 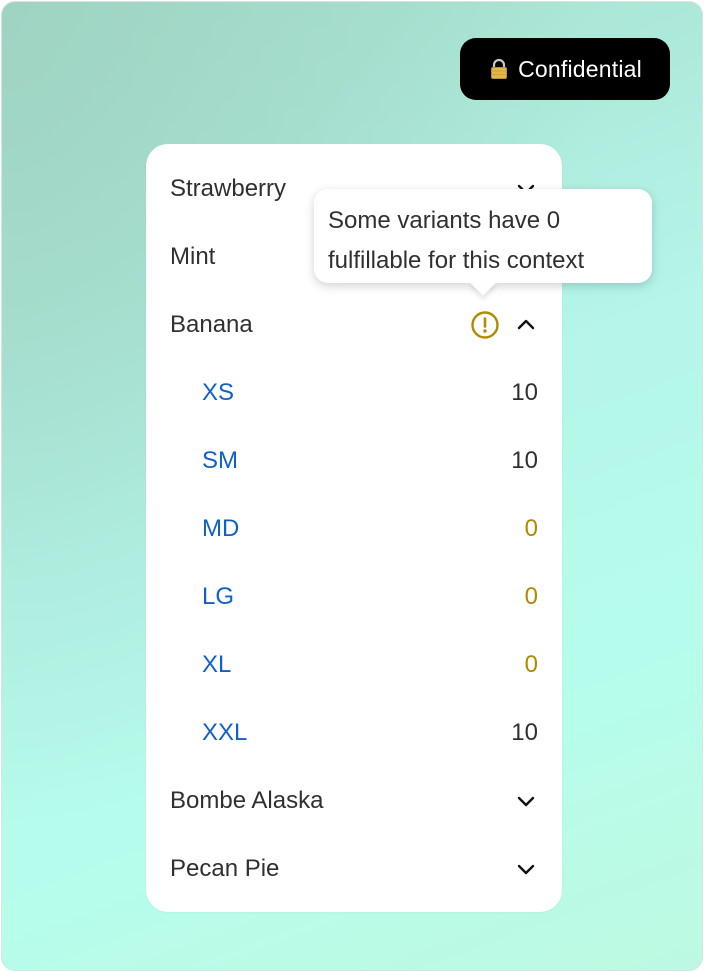 I want to click on variant-size-link: XS, so click(x=218, y=393).